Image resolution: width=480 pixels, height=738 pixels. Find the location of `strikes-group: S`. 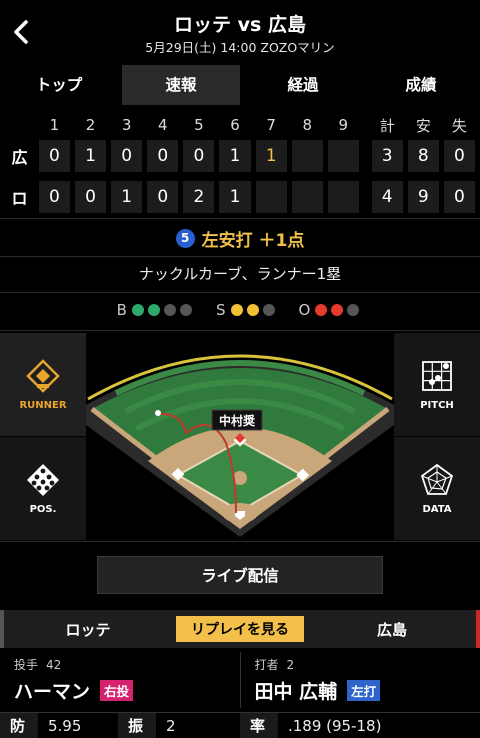

strikes-group: S is located at coordinates (247, 310).